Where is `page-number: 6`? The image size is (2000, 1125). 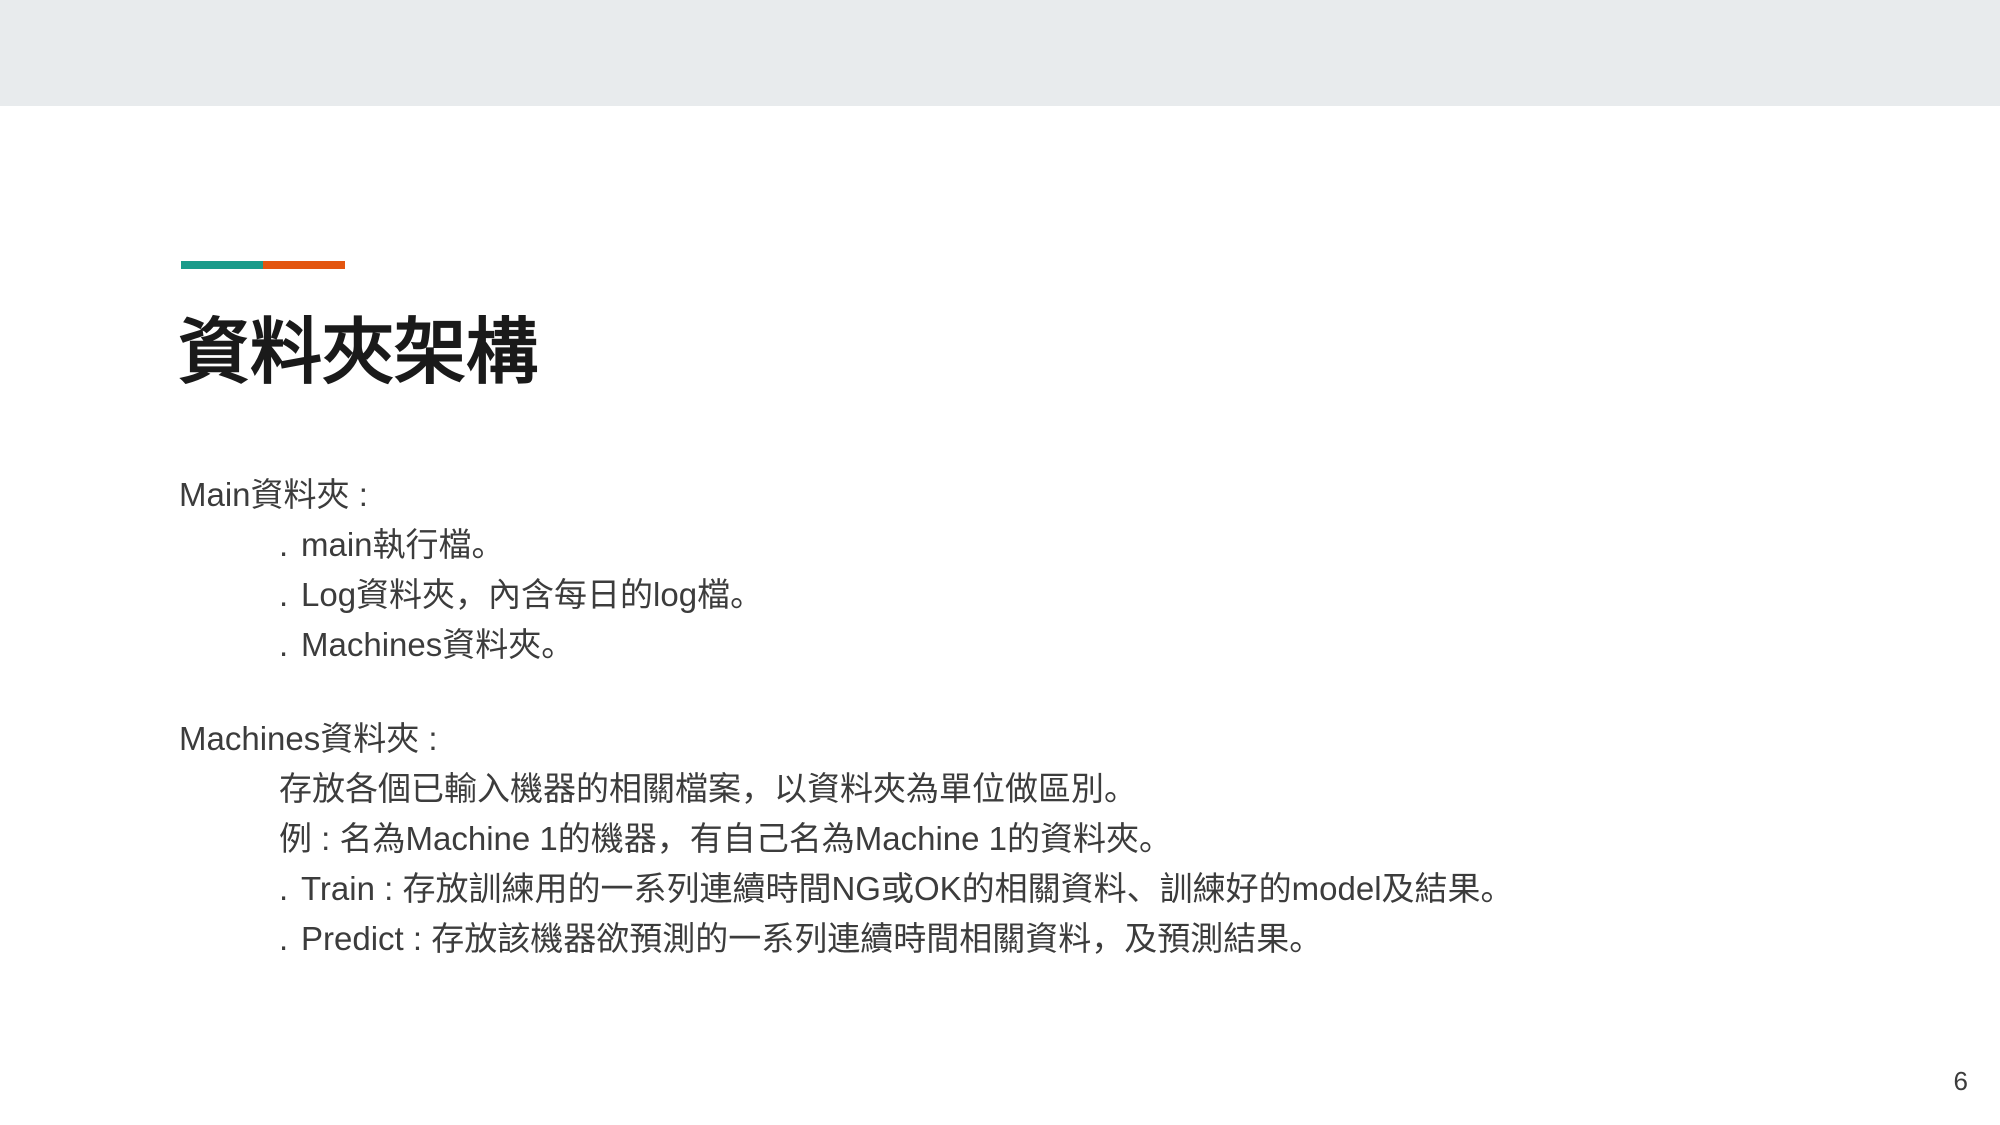 page-number: 6 is located at coordinates (1960, 1081).